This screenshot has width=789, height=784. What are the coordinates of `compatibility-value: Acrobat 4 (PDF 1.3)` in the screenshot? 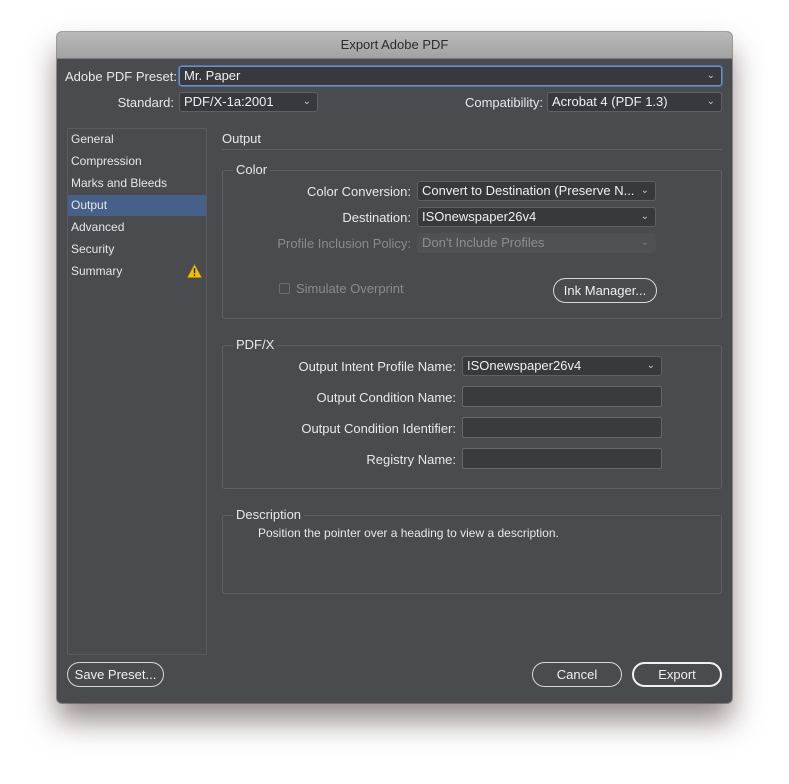 It's located at (610, 101).